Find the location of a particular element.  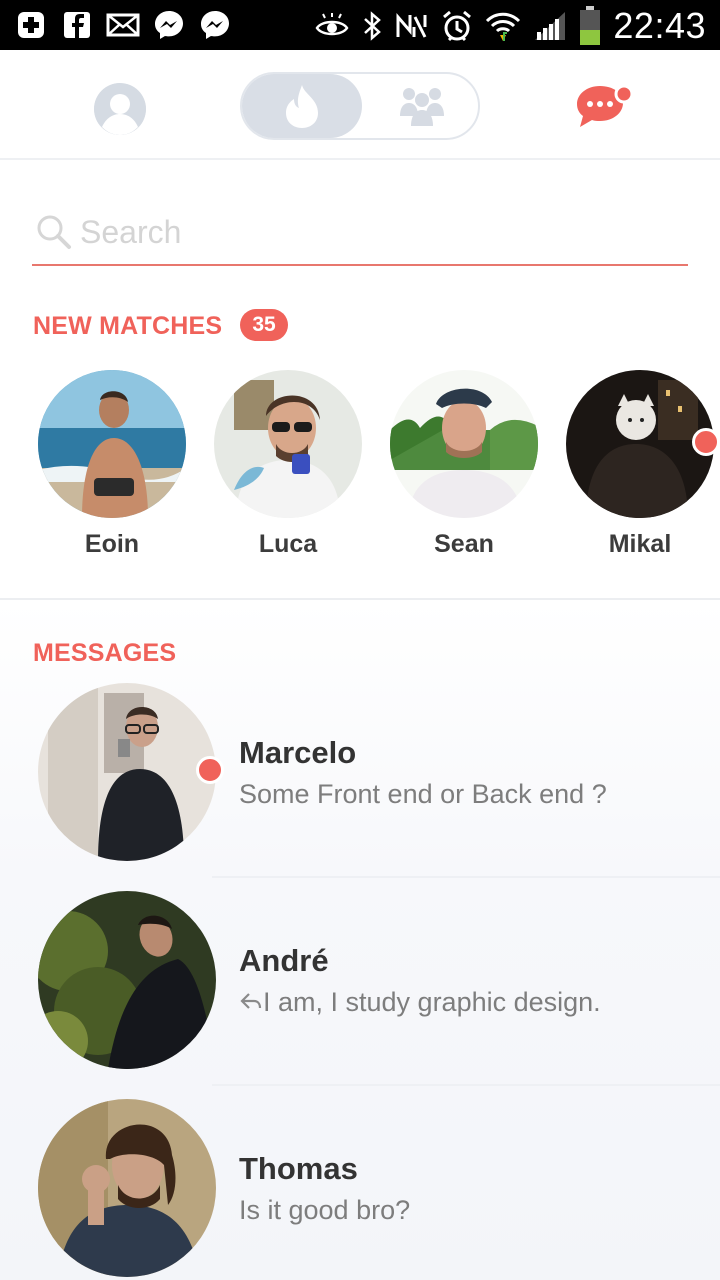

user-icon is located at coordinates (120, 109).